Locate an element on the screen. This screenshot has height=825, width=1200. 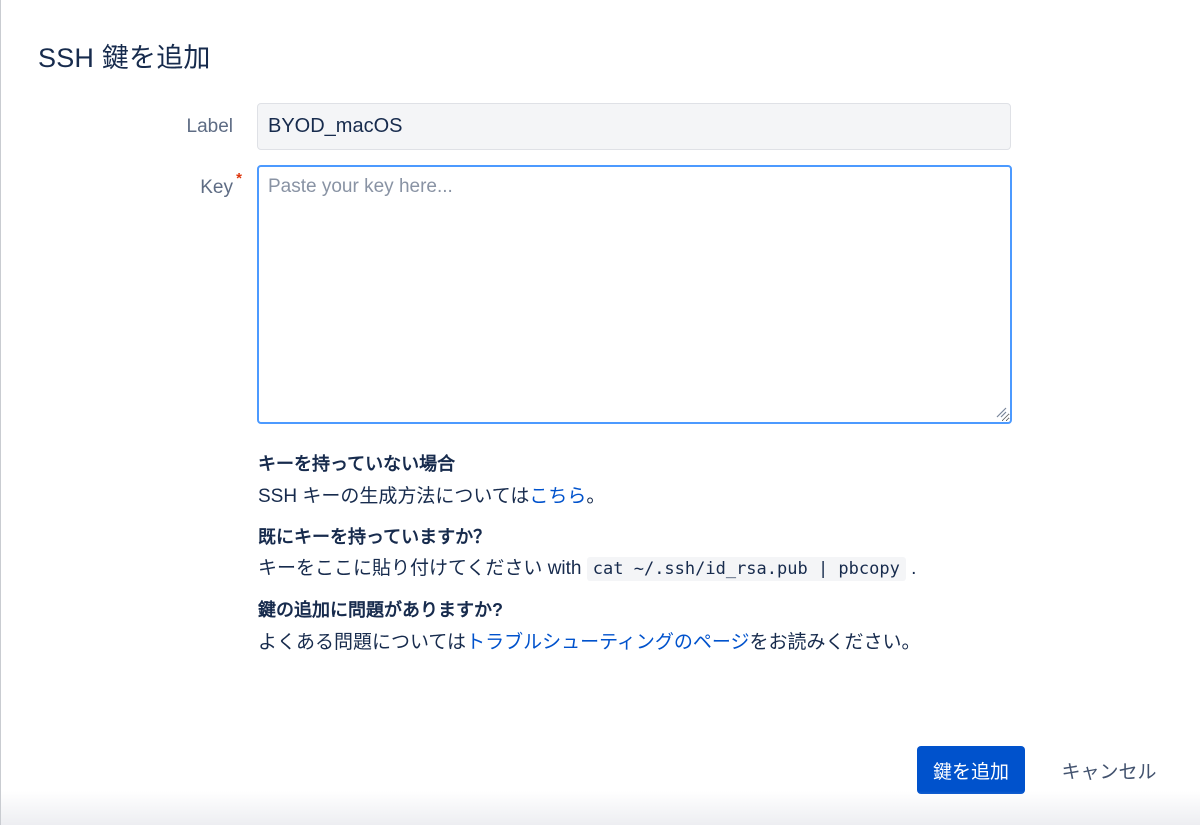
copy-command: cat ~/.ssh/id_rsa.pub | pbcopy is located at coordinates (746, 569).